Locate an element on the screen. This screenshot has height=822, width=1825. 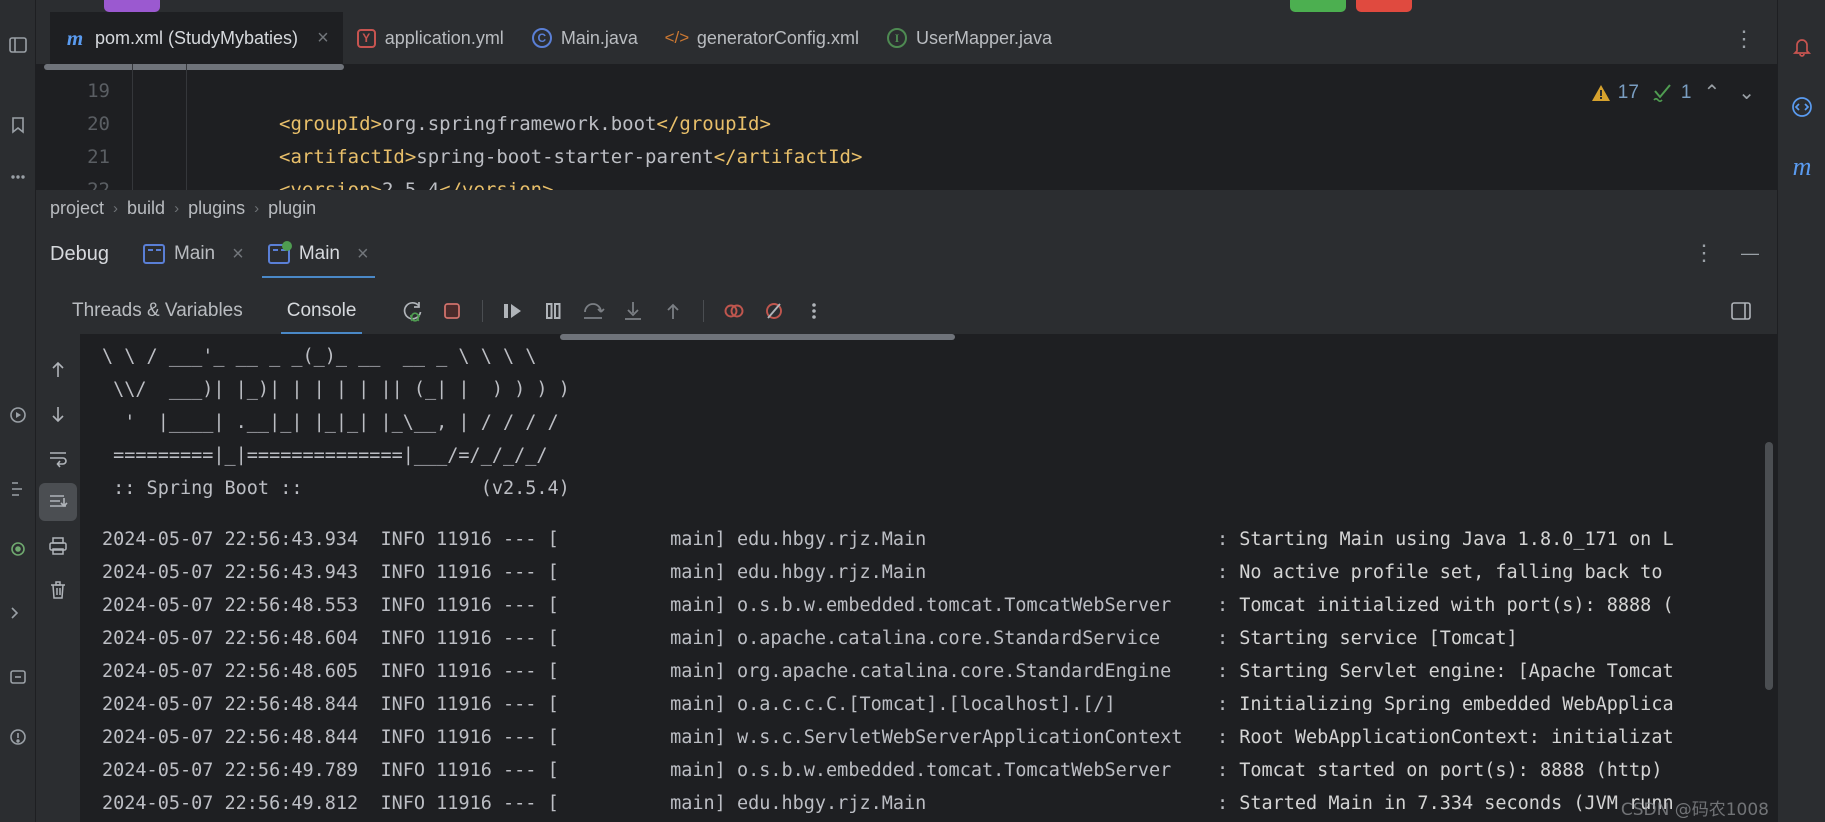
project-view-icon is located at coordinates (18, 45).